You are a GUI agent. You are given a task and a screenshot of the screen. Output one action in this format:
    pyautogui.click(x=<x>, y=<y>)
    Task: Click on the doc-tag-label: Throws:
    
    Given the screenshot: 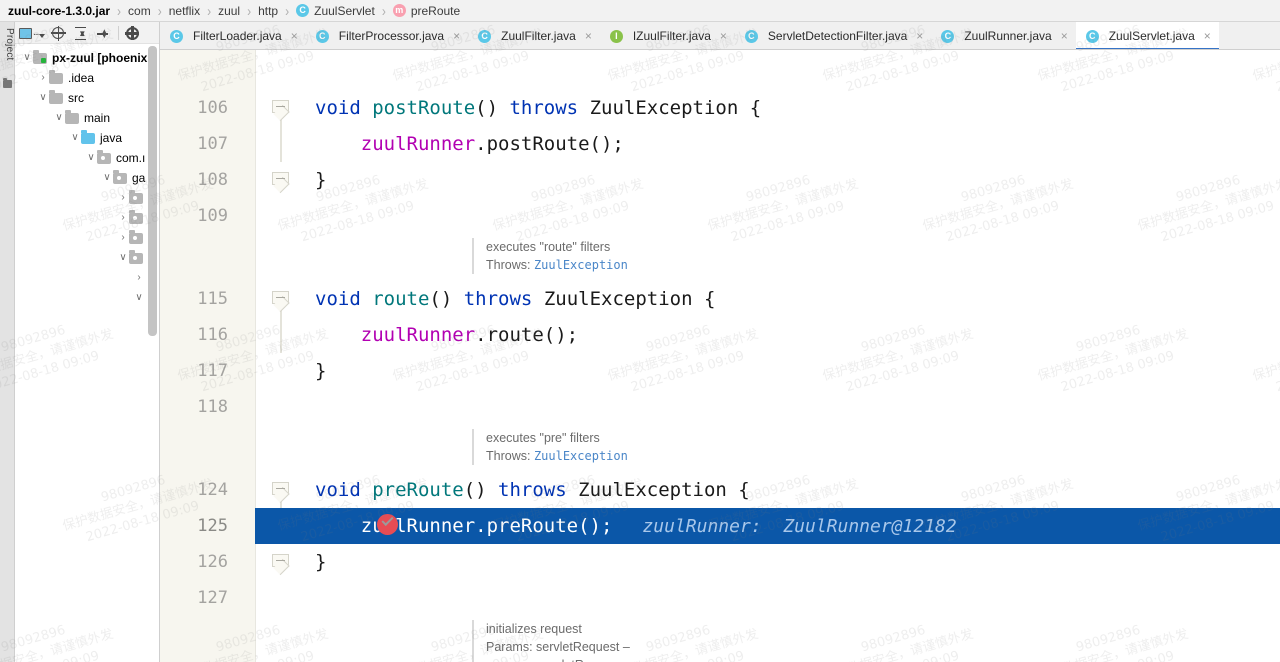 What is the action you would take?
    pyautogui.click(x=510, y=265)
    